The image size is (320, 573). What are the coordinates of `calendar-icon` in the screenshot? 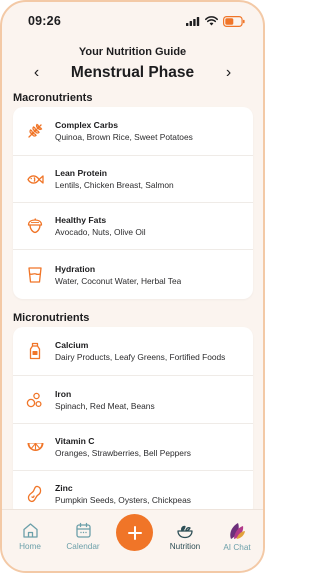 It's located at (83, 530).